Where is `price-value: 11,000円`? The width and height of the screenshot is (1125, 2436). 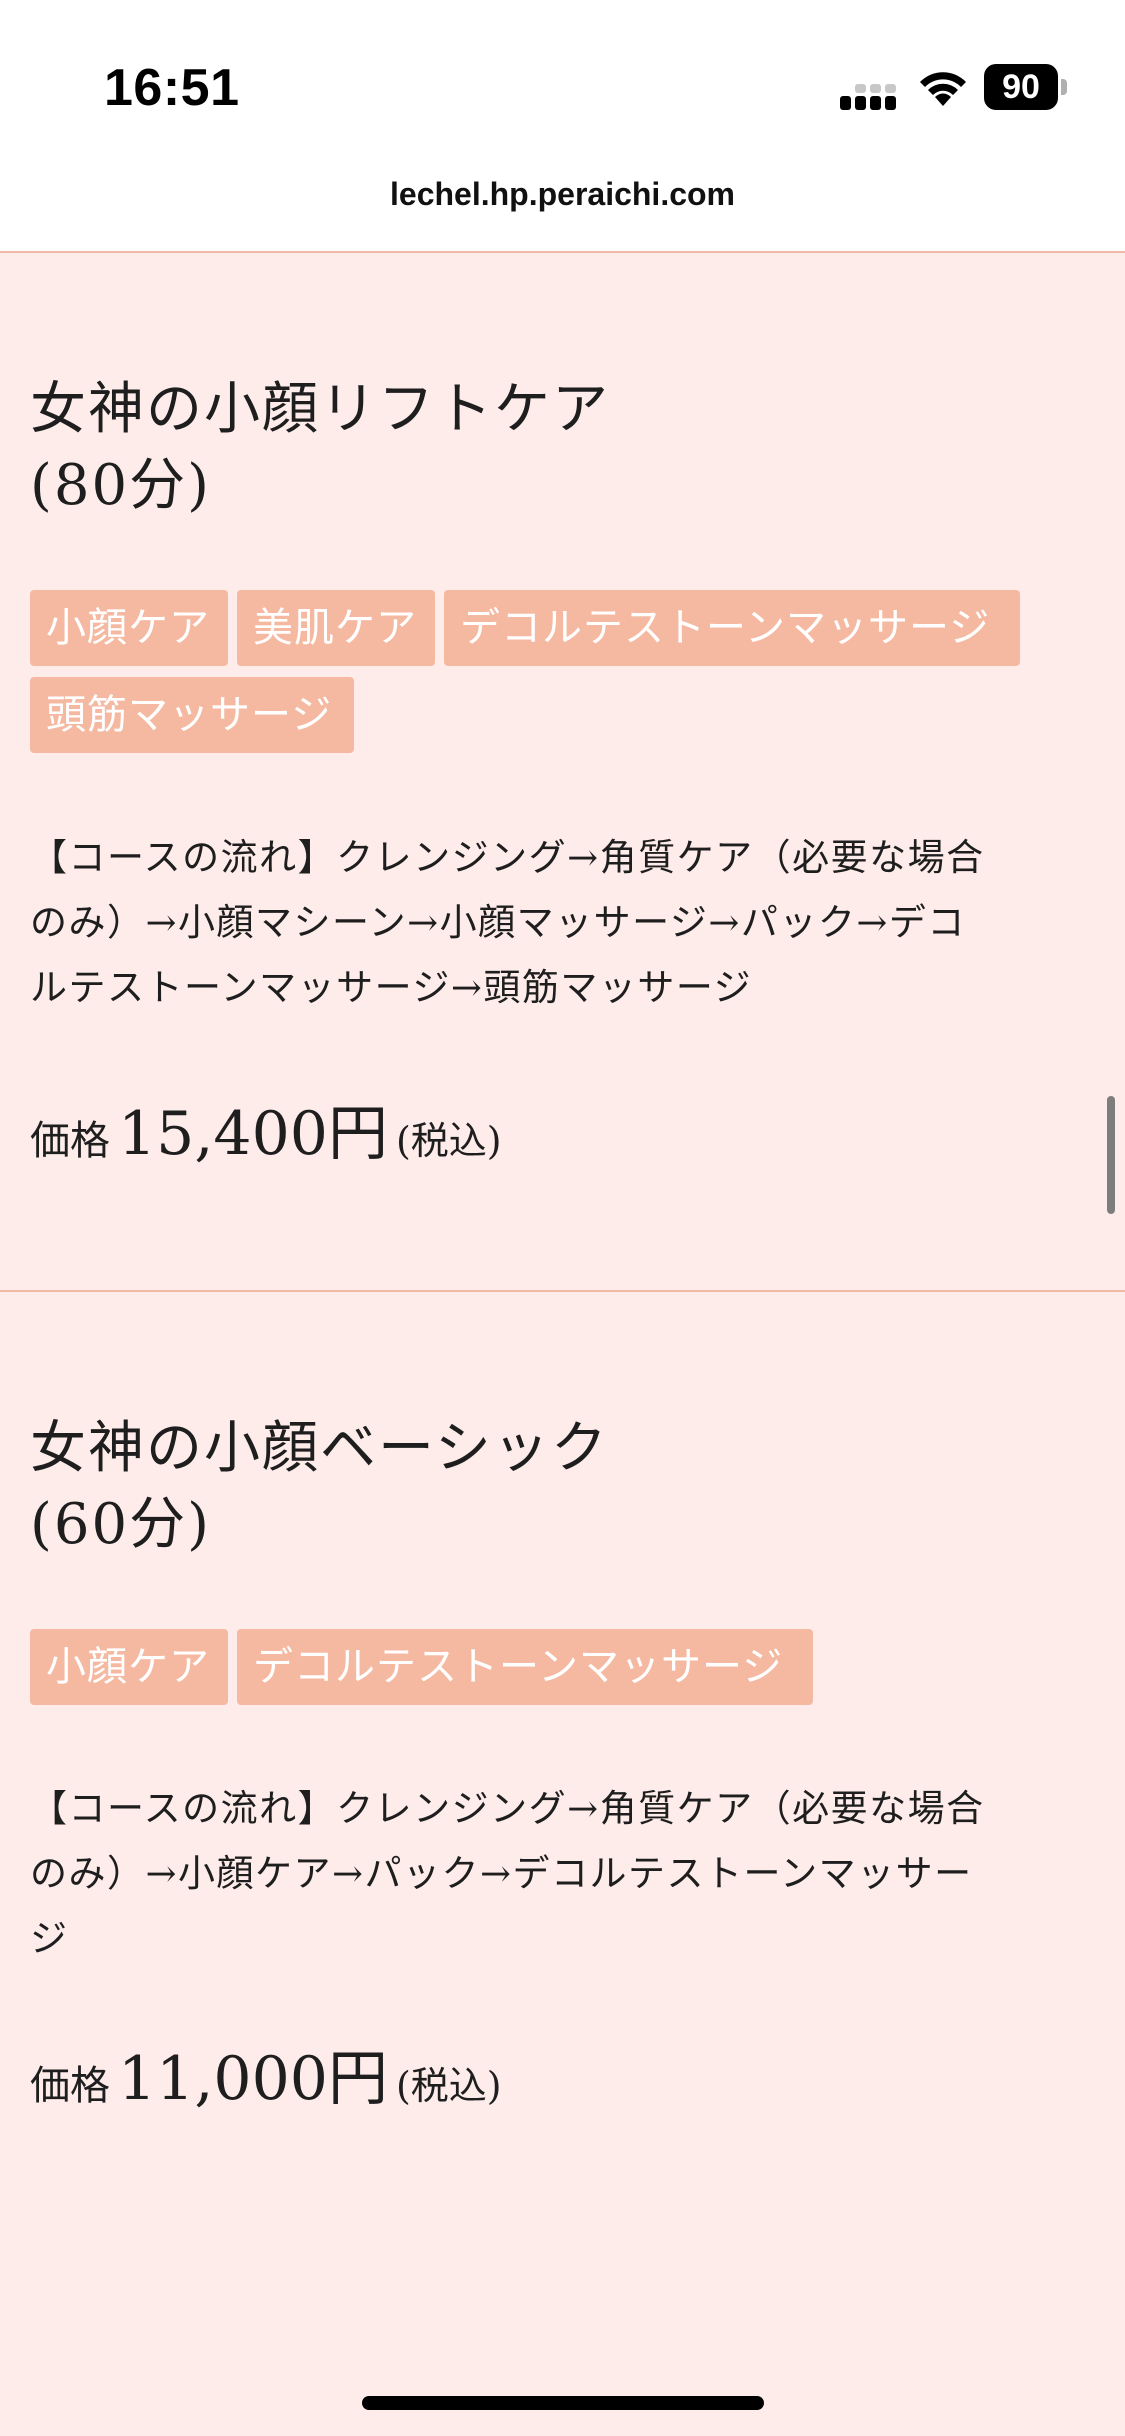 price-value: 11,000円 is located at coordinates (253, 2079).